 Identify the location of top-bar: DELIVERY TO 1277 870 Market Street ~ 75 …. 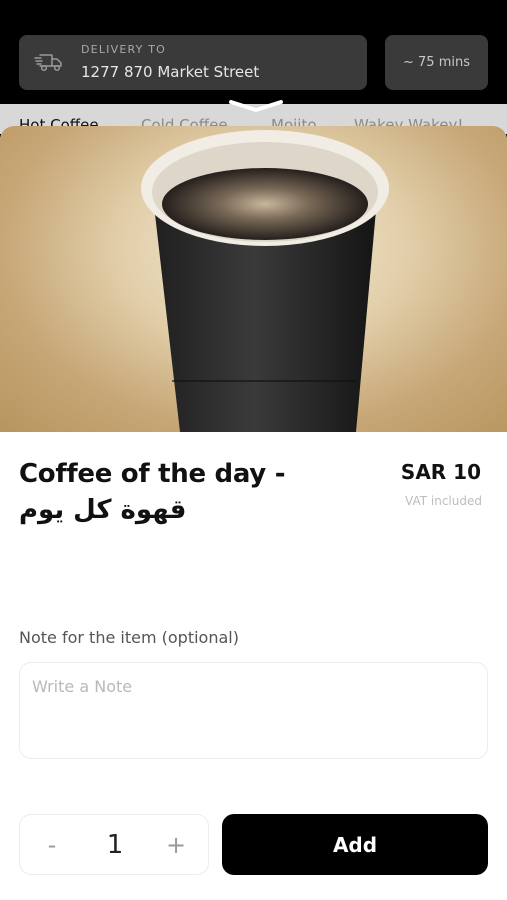
(253, 55).